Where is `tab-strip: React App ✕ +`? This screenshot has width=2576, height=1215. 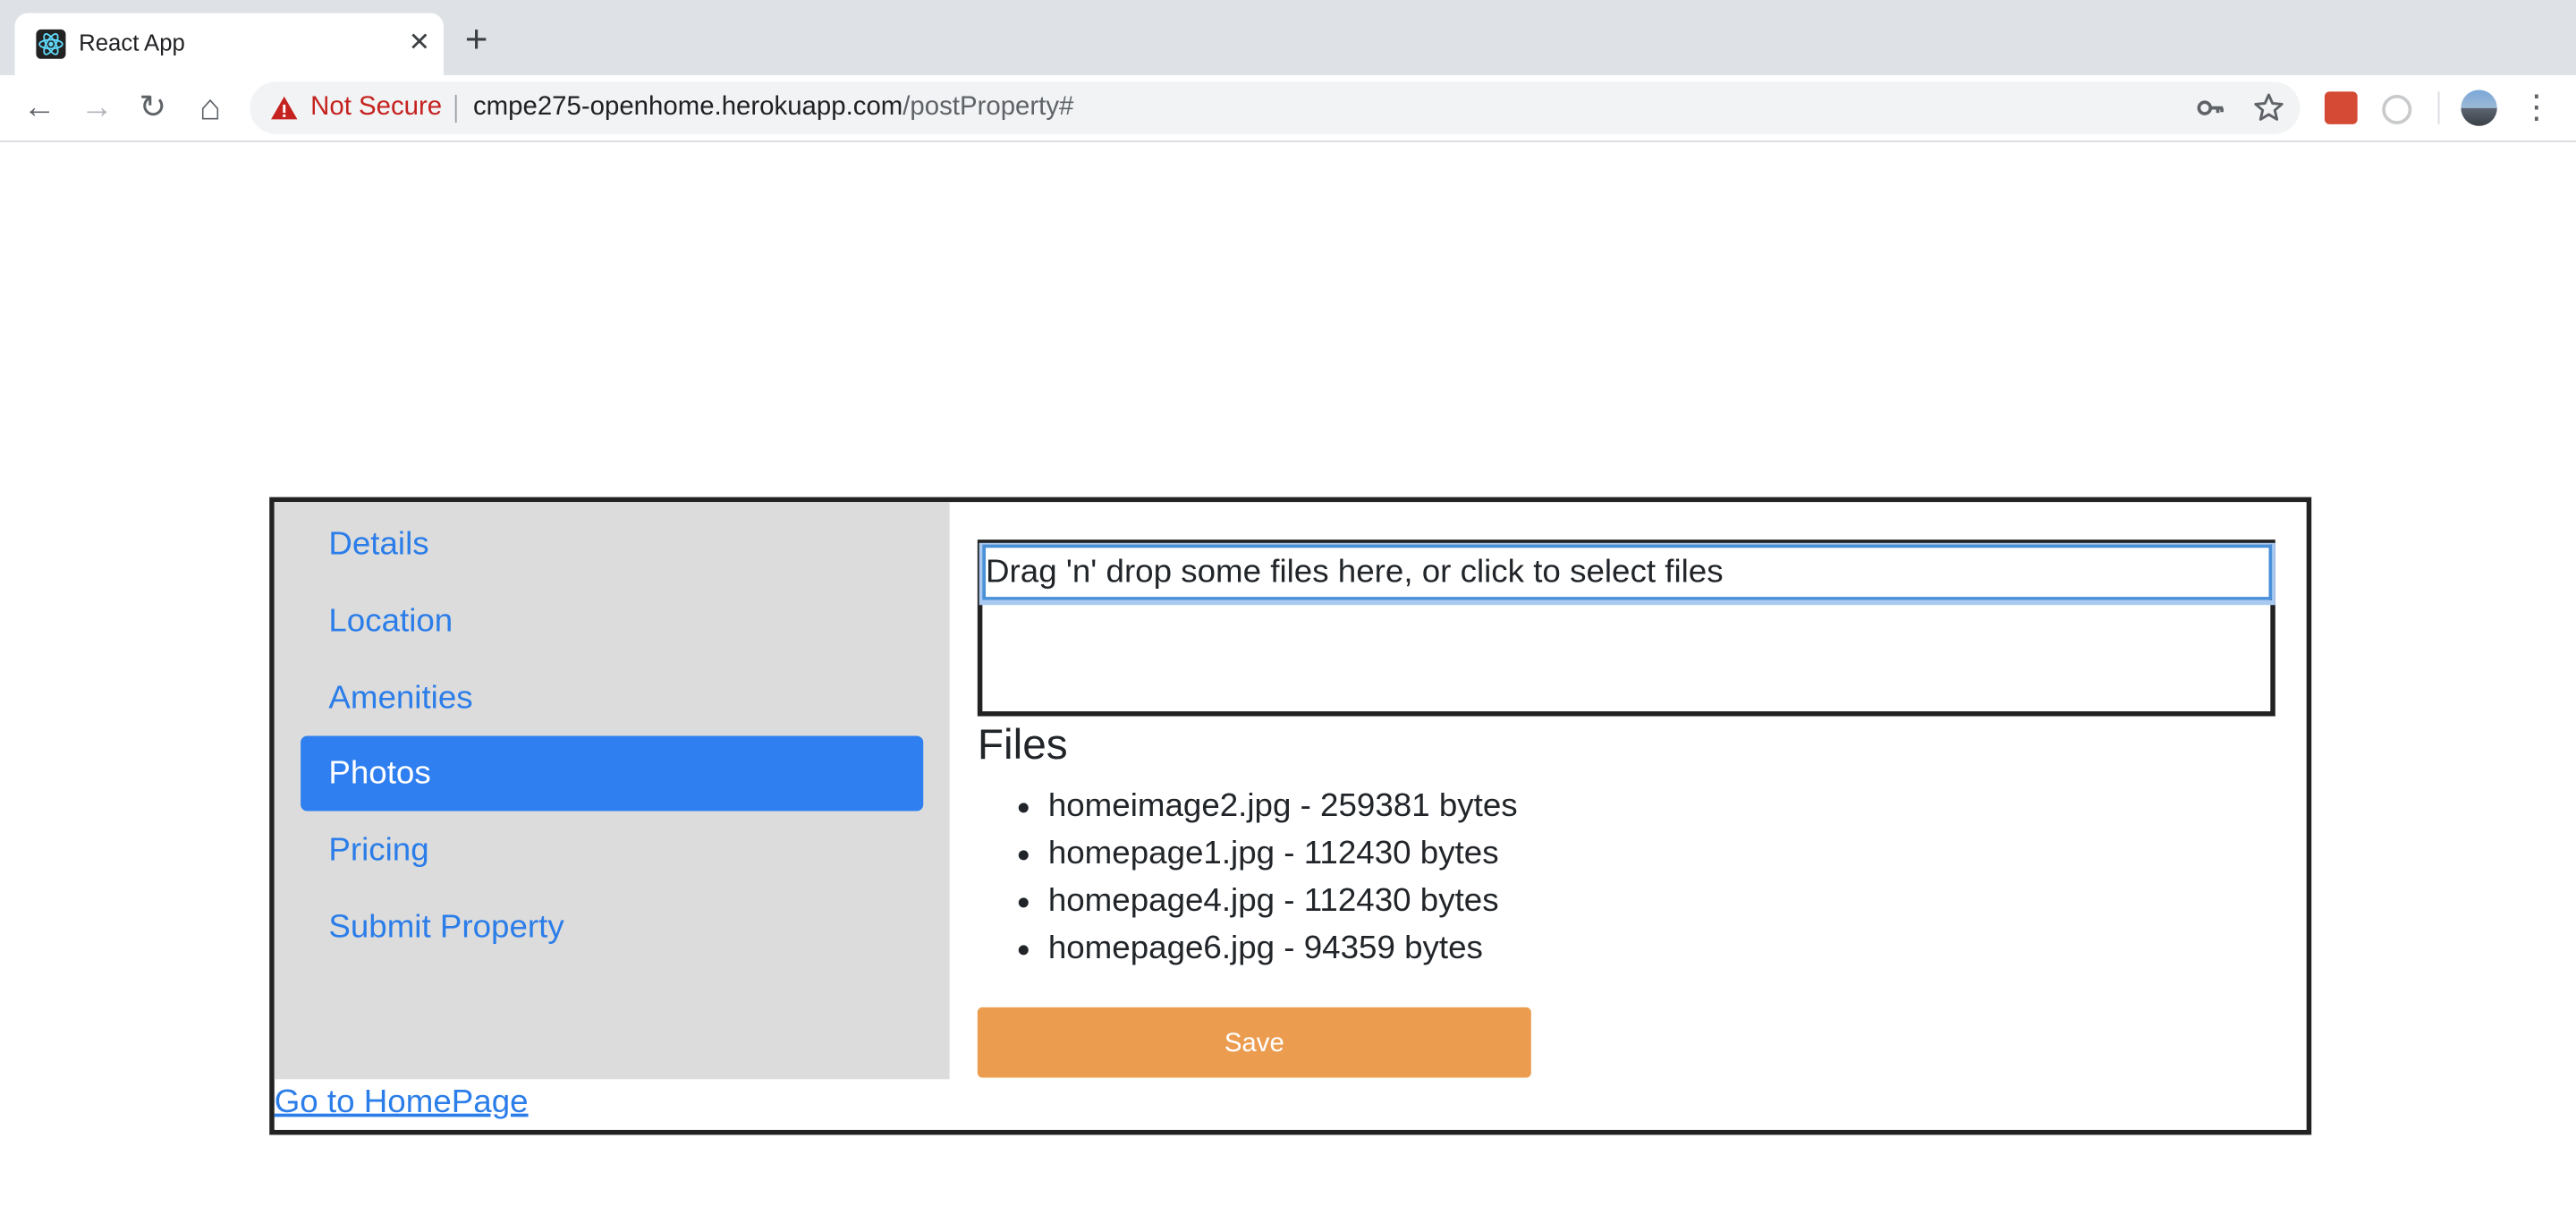
tab-strip: React App ✕ + is located at coordinates (1288, 38).